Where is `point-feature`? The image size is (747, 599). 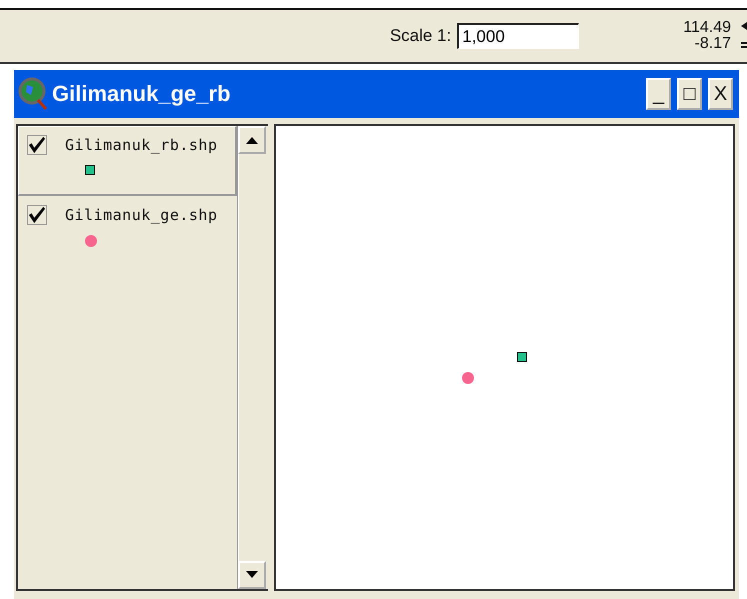
point-feature is located at coordinates (468, 378).